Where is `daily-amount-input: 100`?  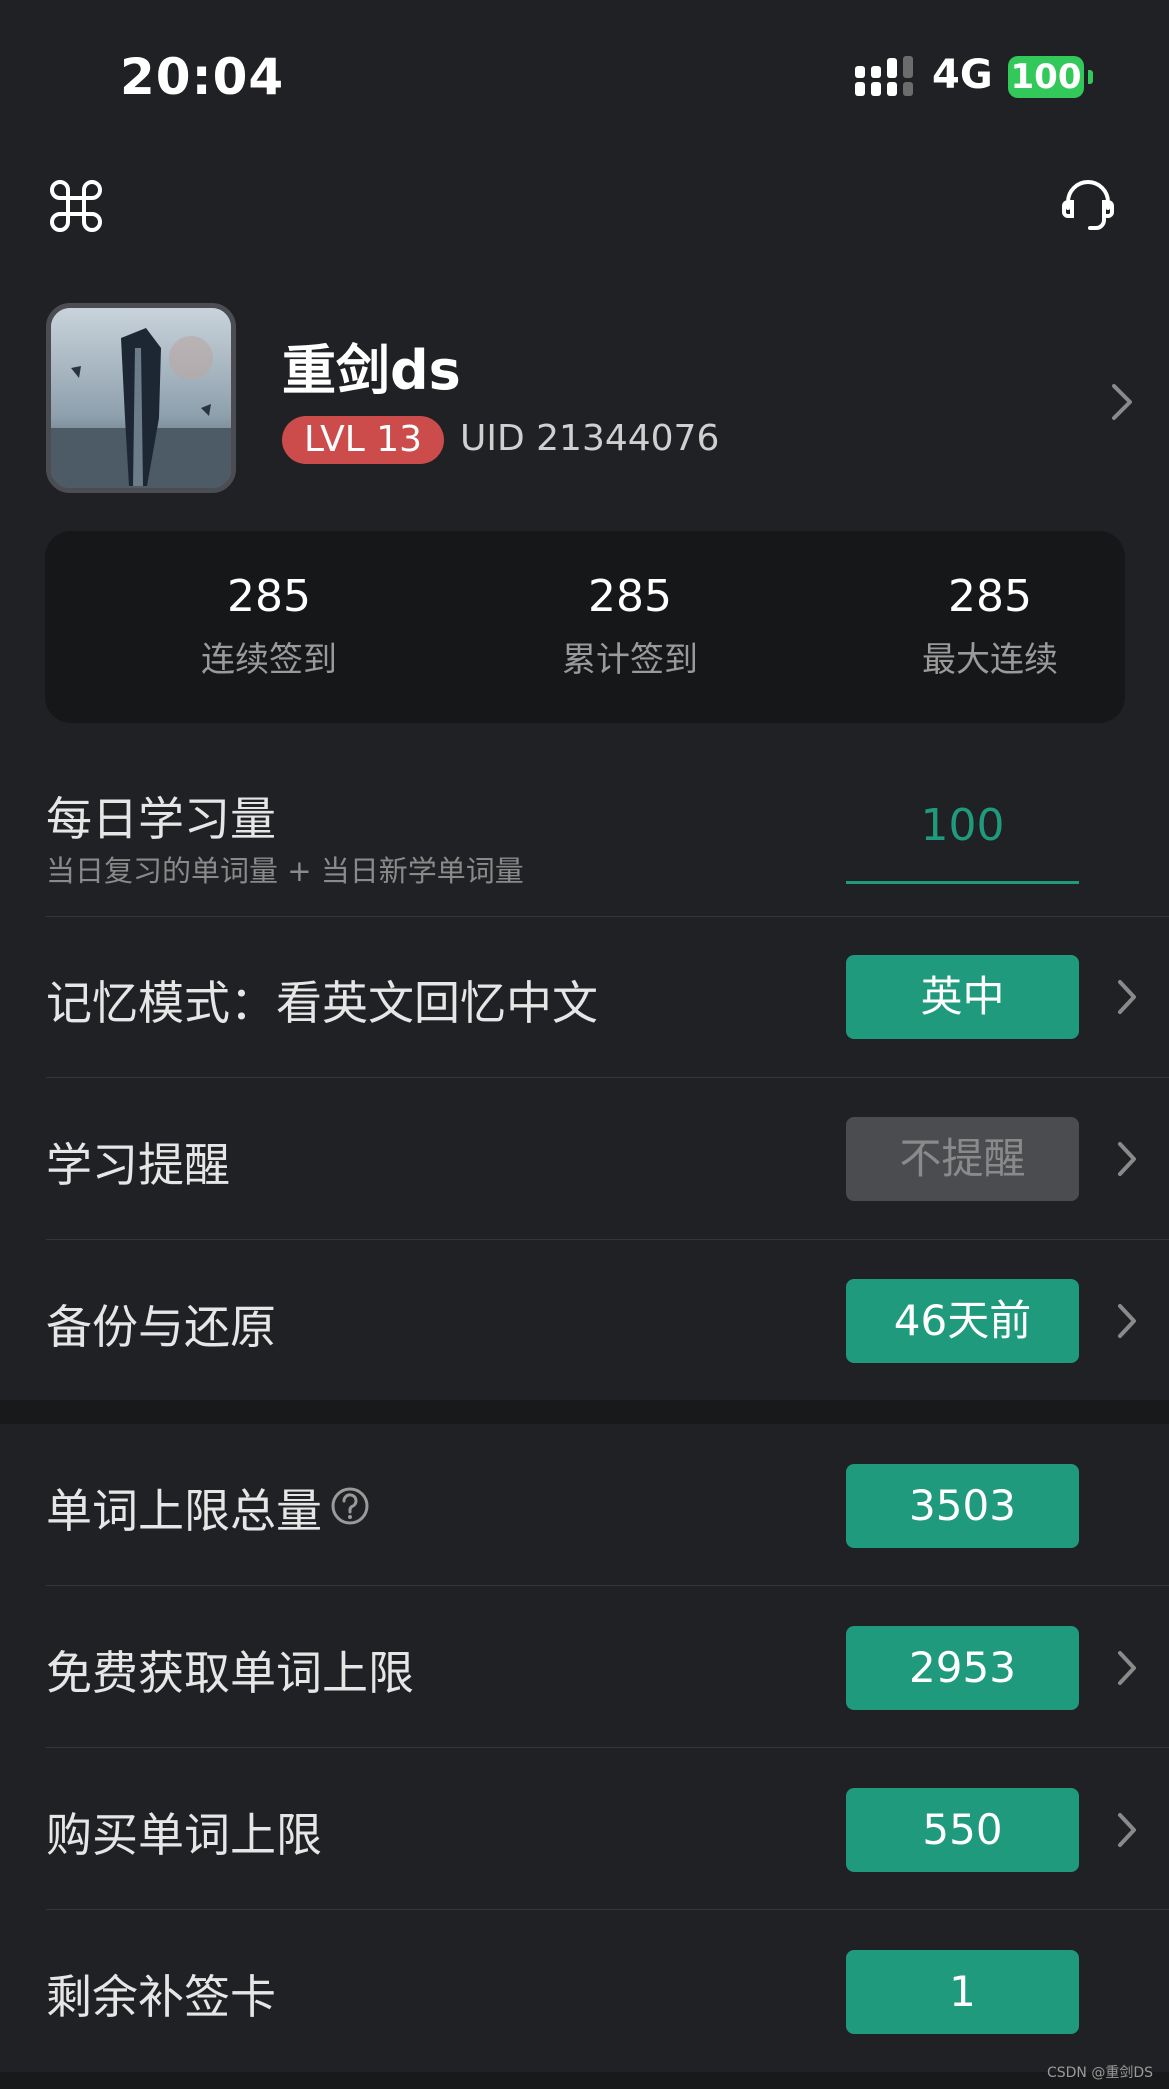
daily-amount-input: 100 is located at coordinates (962, 825).